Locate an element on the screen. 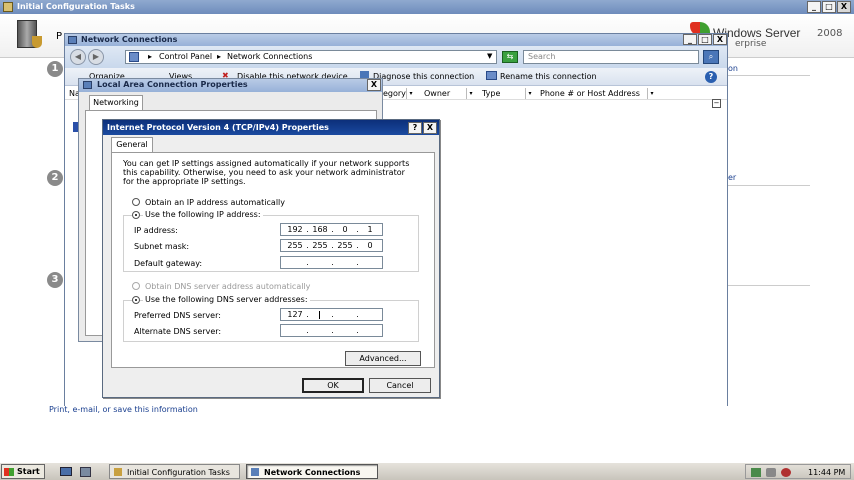 The image size is (854, 480). tray-security-icon is located at coordinates (786, 472).